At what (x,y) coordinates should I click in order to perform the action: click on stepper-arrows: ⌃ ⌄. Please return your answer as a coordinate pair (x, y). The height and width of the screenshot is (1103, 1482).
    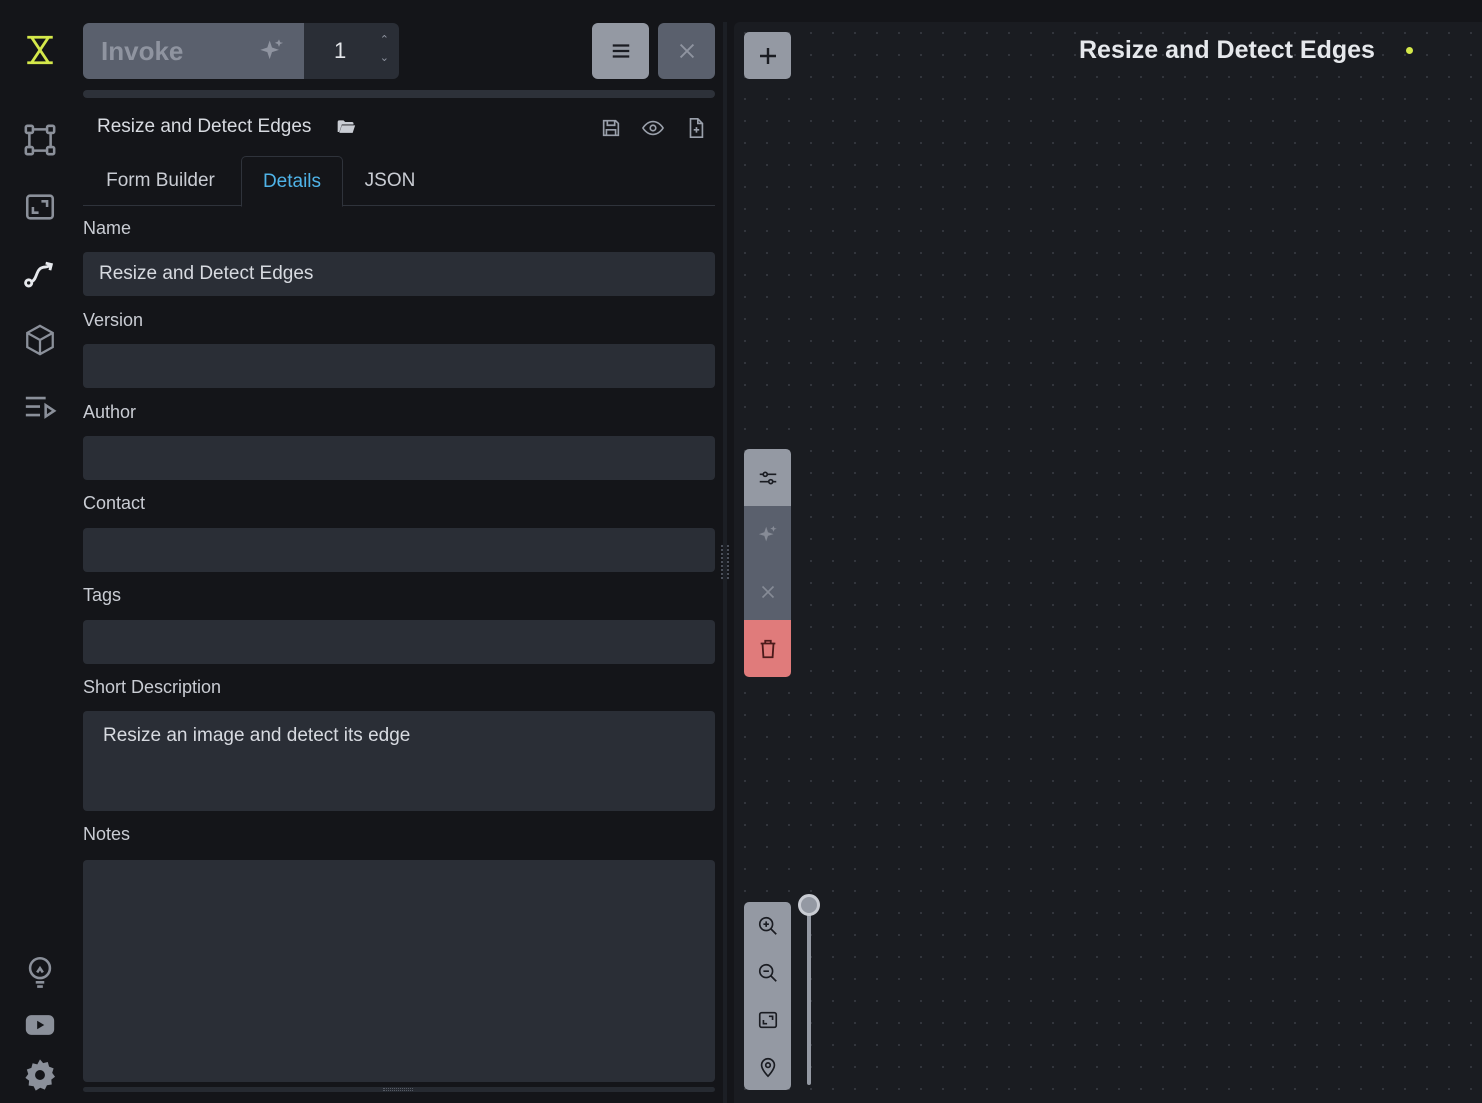
    Looking at the image, I should click on (384, 49).